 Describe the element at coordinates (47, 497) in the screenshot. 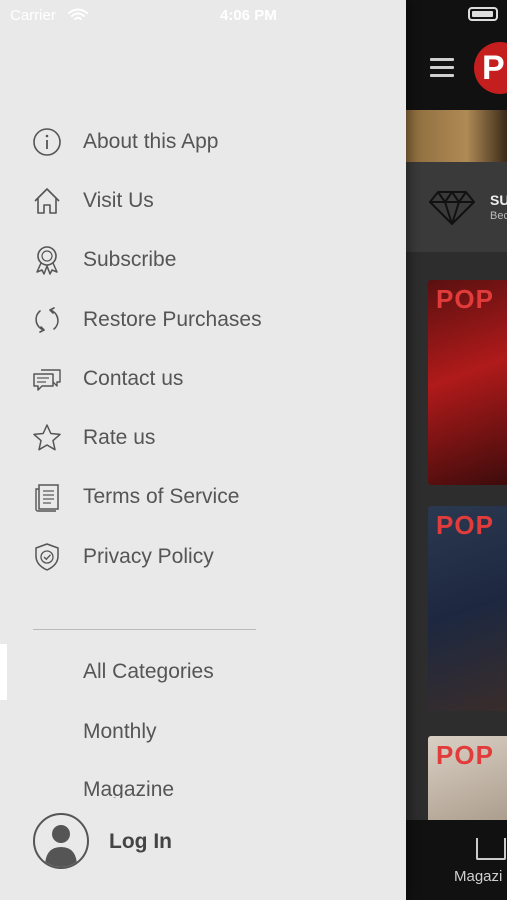

I see `document-icon` at that location.